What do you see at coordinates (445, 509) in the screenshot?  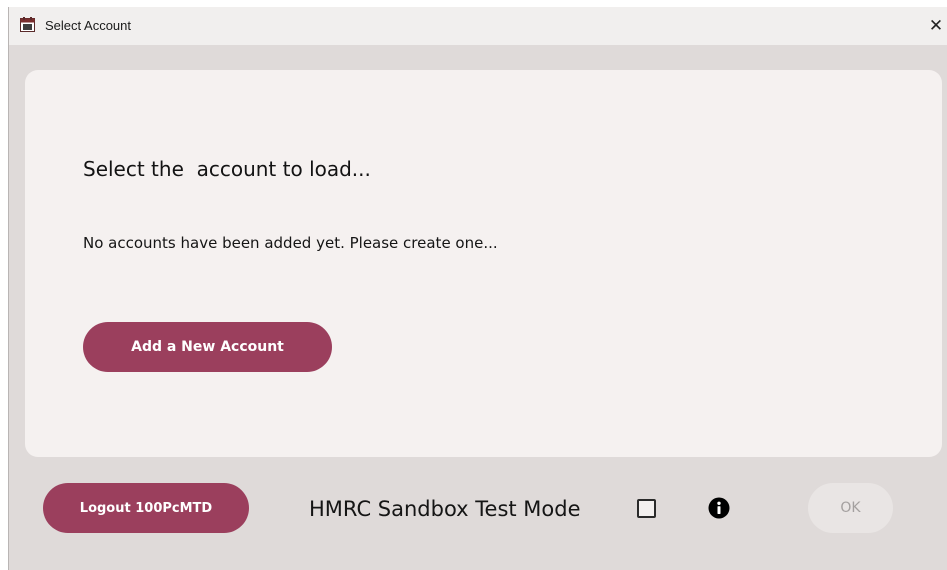 I see `sandbox-mode-label: HMRC Sandbox Test Mode` at bounding box center [445, 509].